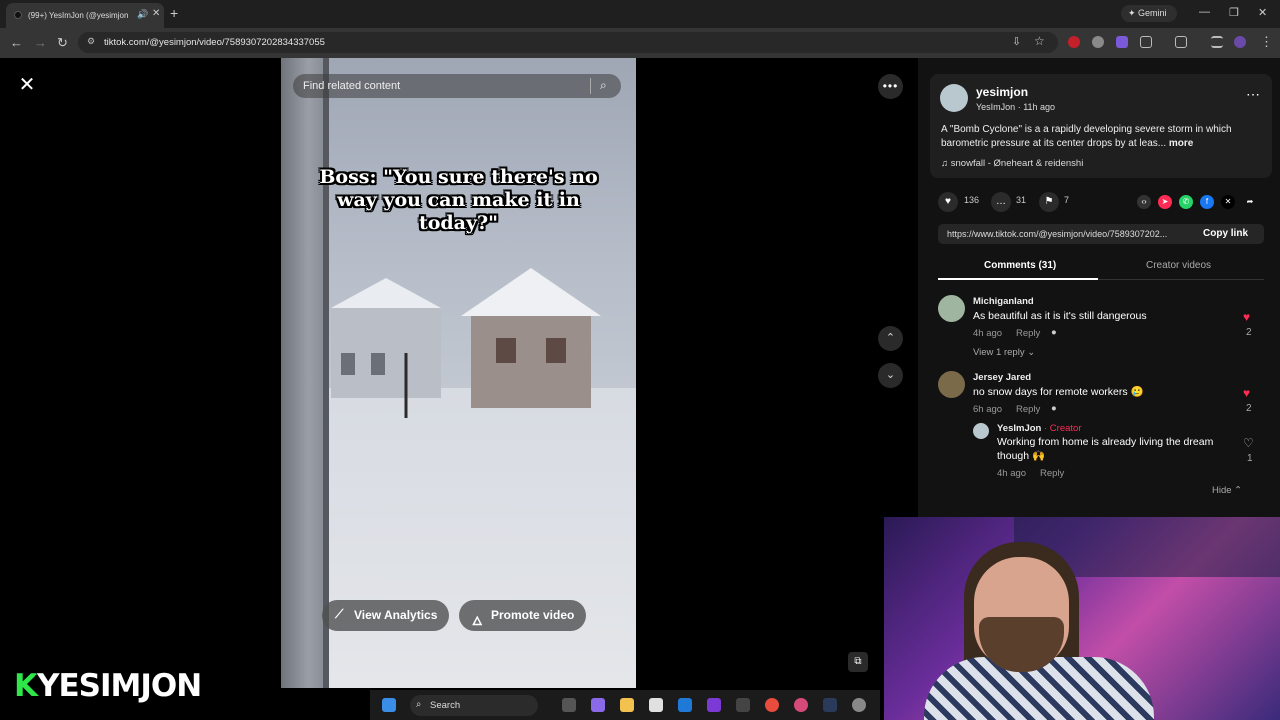 Image resolution: width=1280 pixels, height=720 pixels. Describe the element at coordinates (1234, 12) in the screenshot. I see `maximize-icon: ❐` at that location.